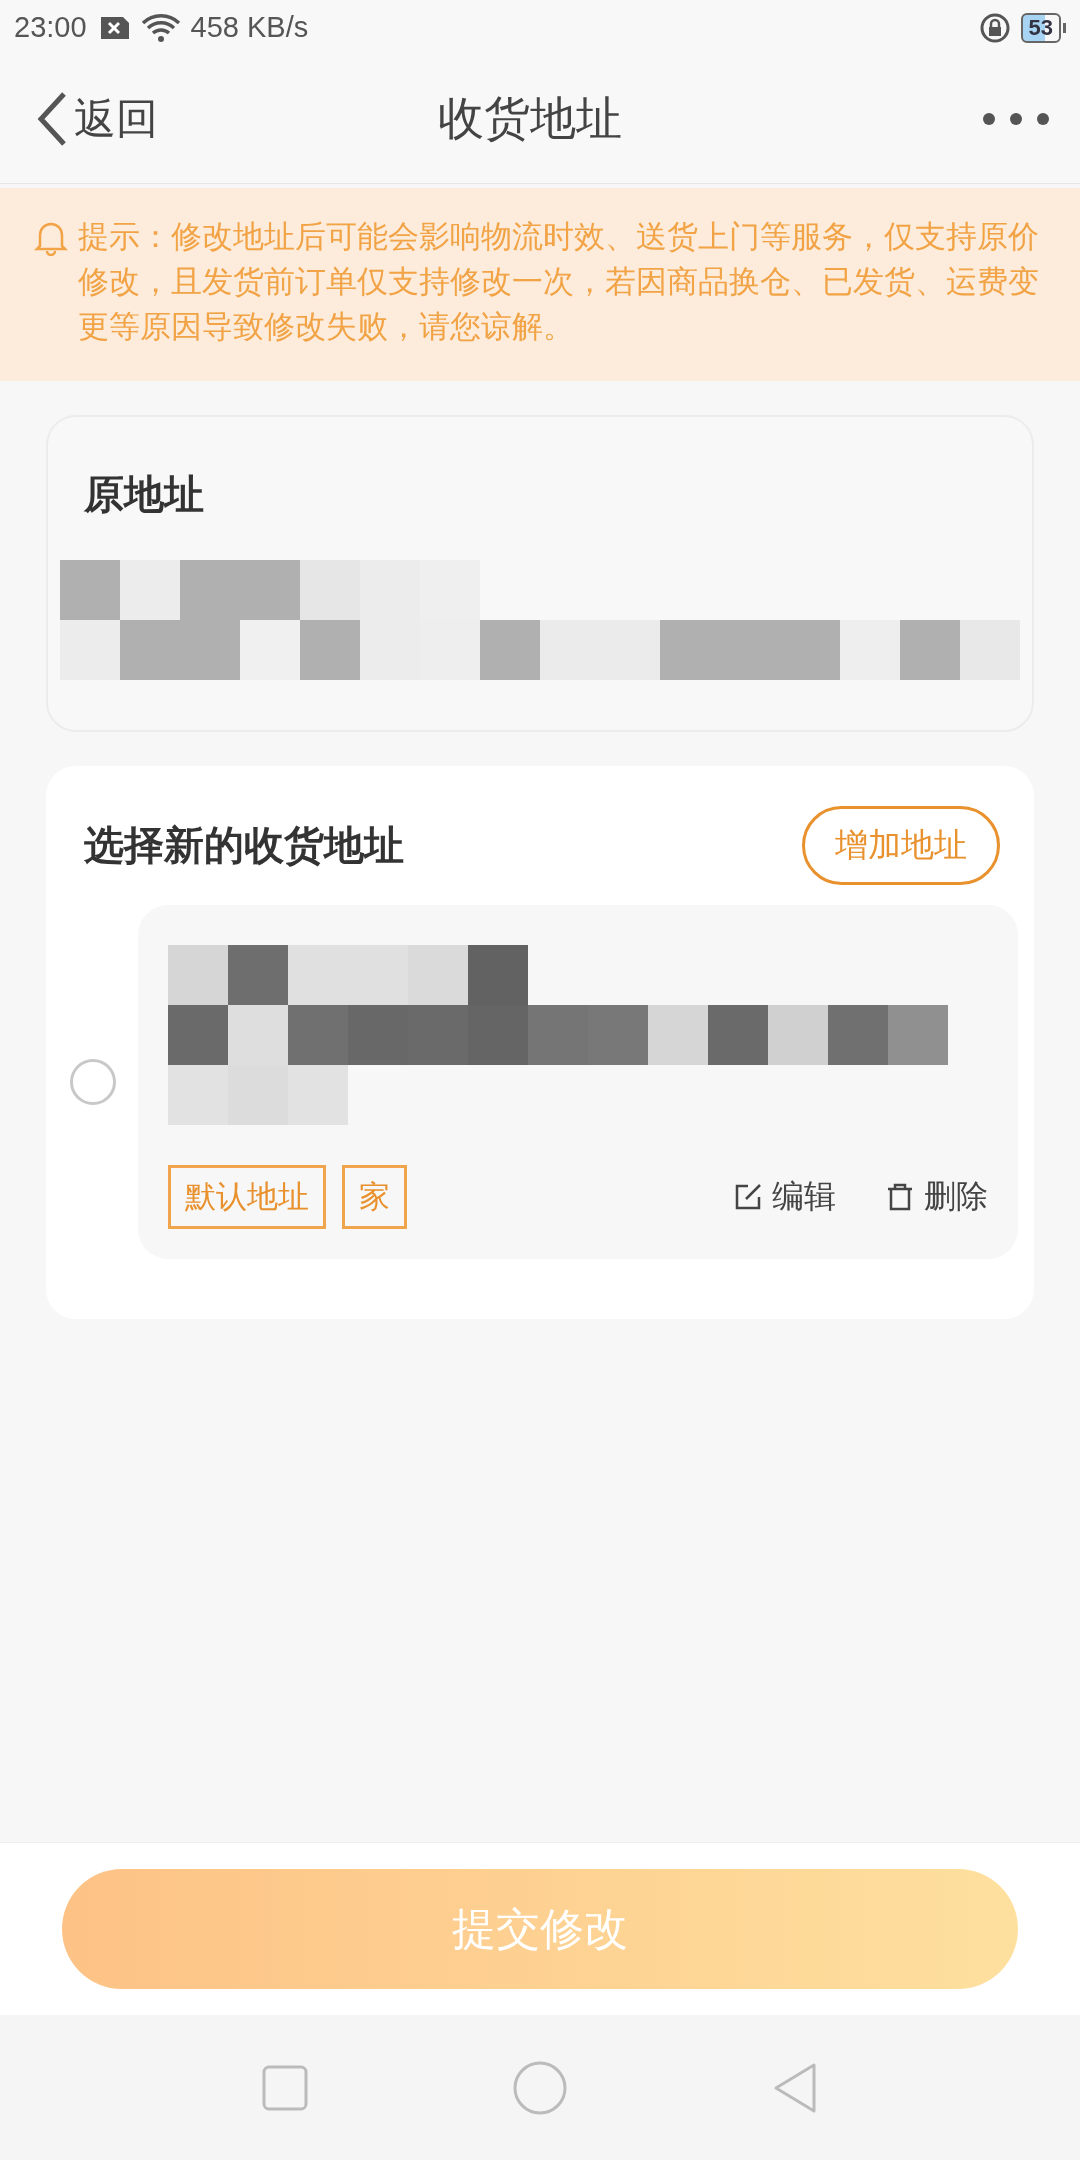 The height and width of the screenshot is (2160, 1080). Describe the element at coordinates (559, 281) in the screenshot. I see `notice-text: 提示：修改地址后可能会影响物流时效、送货上门等服务，仅支持原价修改，且发货前订单仅支持修改一次，若因商品换仓、已发货、运费变更等原因导致修改失败，请您谅解。` at that location.